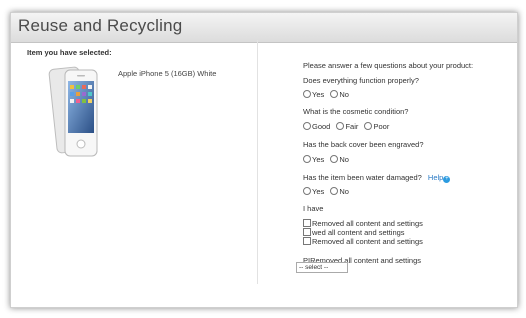 This screenshot has height=318, width=526. Describe the element at coordinates (167, 73) in the screenshot. I see `product-name: Apple iPhone 5 (16GB) White` at that location.